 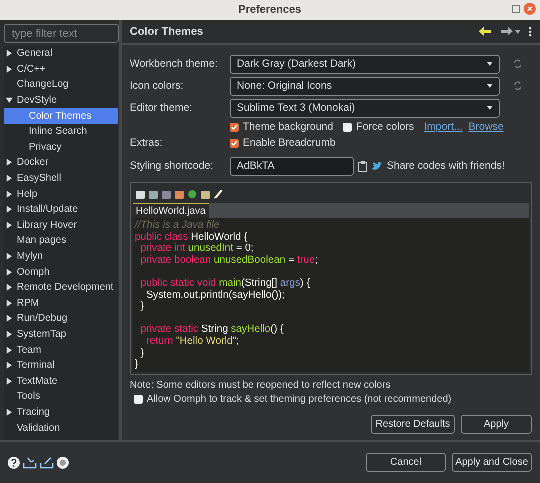 What do you see at coordinates (283, 143) in the screenshot?
I see `breadcrumb-checkbox: Enable Breadcrumb` at bounding box center [283, 143].